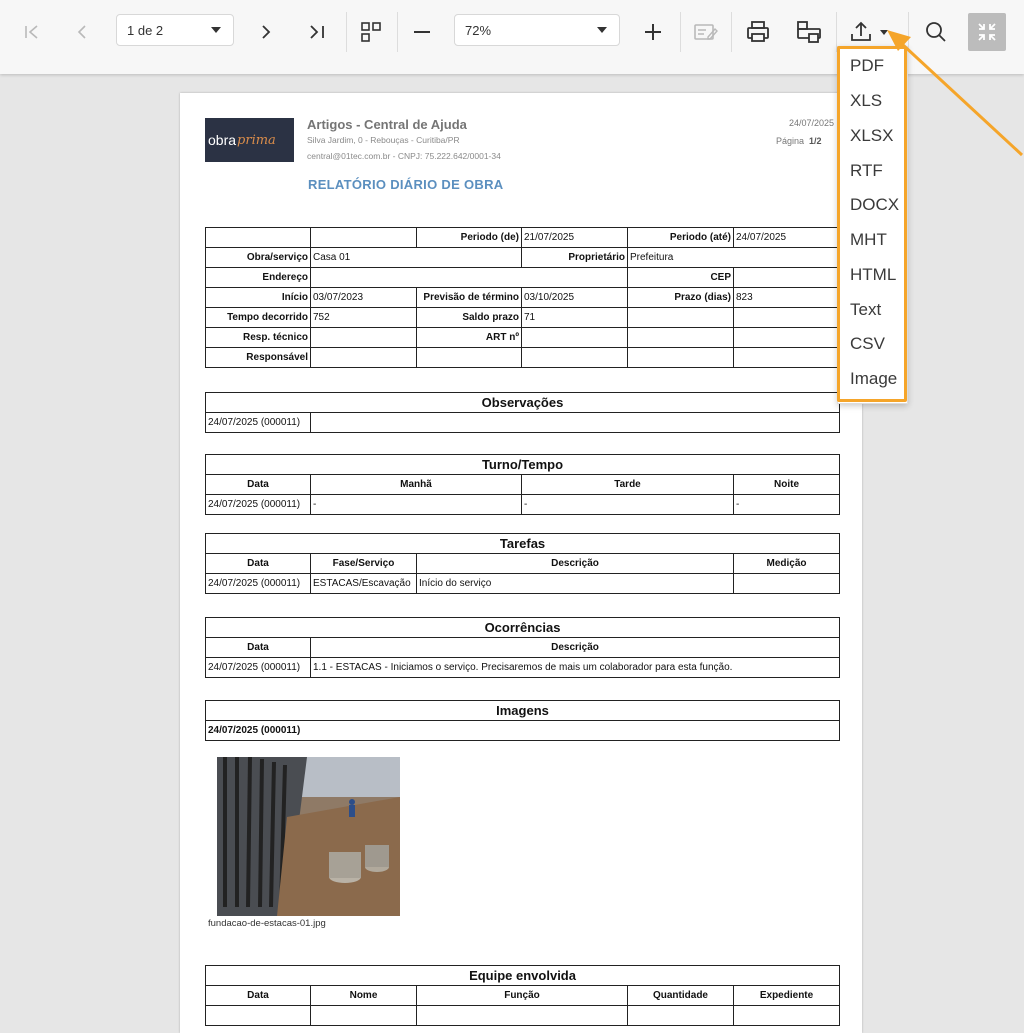  I want to click on tarefas-row-descricao: Início do serviço, so click(575, 583).